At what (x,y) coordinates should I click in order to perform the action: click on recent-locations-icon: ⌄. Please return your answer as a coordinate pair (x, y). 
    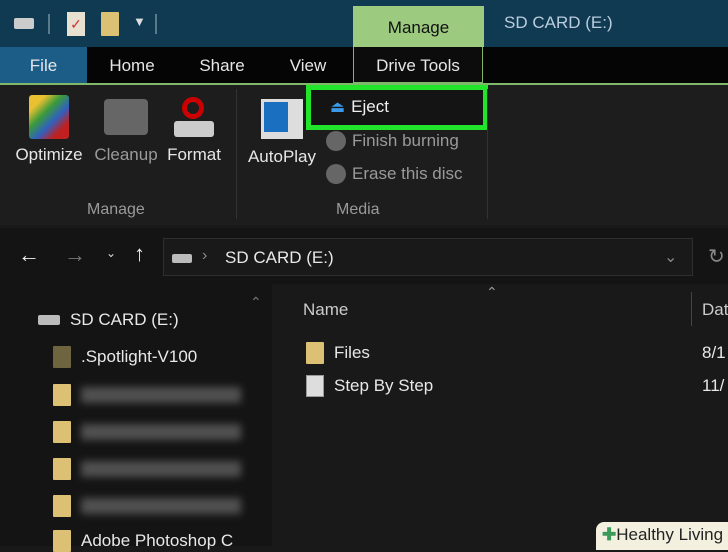
    Looking at the image, I should click on (111, 253).